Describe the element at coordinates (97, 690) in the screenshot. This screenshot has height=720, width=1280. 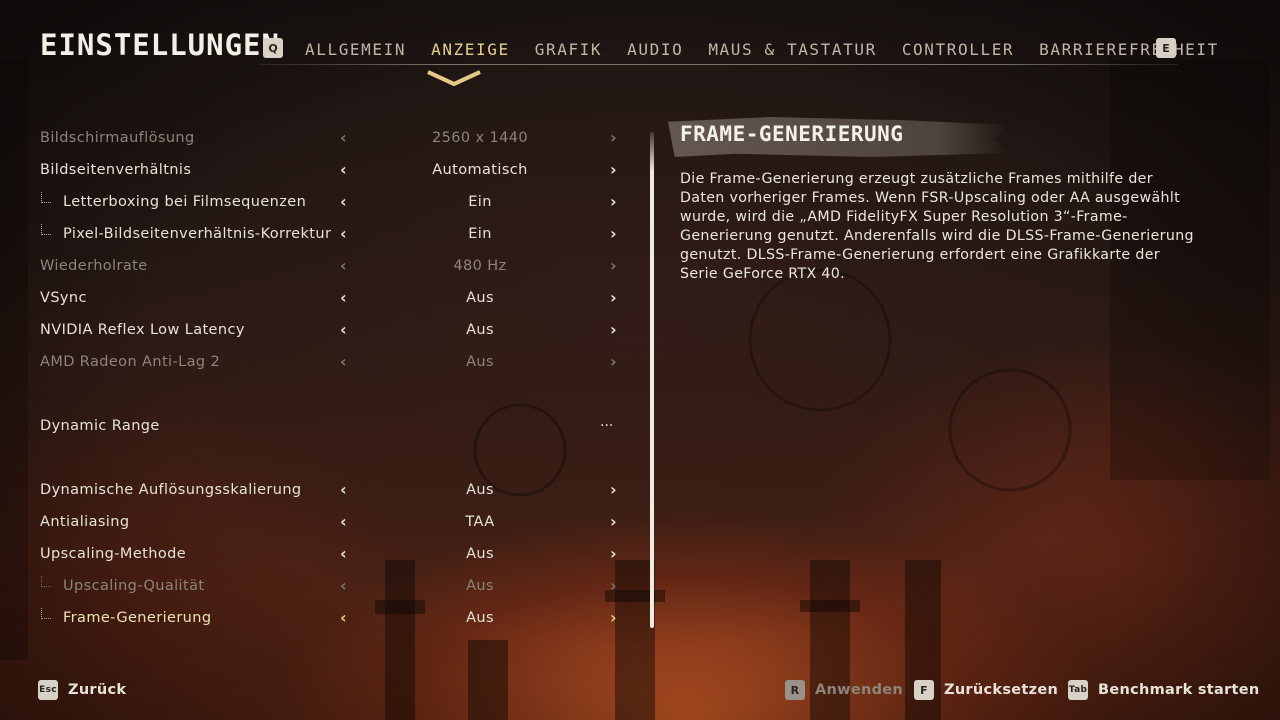
I see `back-label: Zurück` at that location.